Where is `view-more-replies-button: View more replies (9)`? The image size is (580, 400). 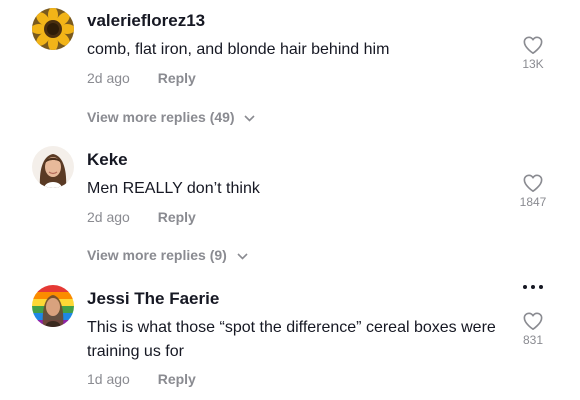 view-more-replies-button: View more replies (9) is located at coordinates (167, 255).